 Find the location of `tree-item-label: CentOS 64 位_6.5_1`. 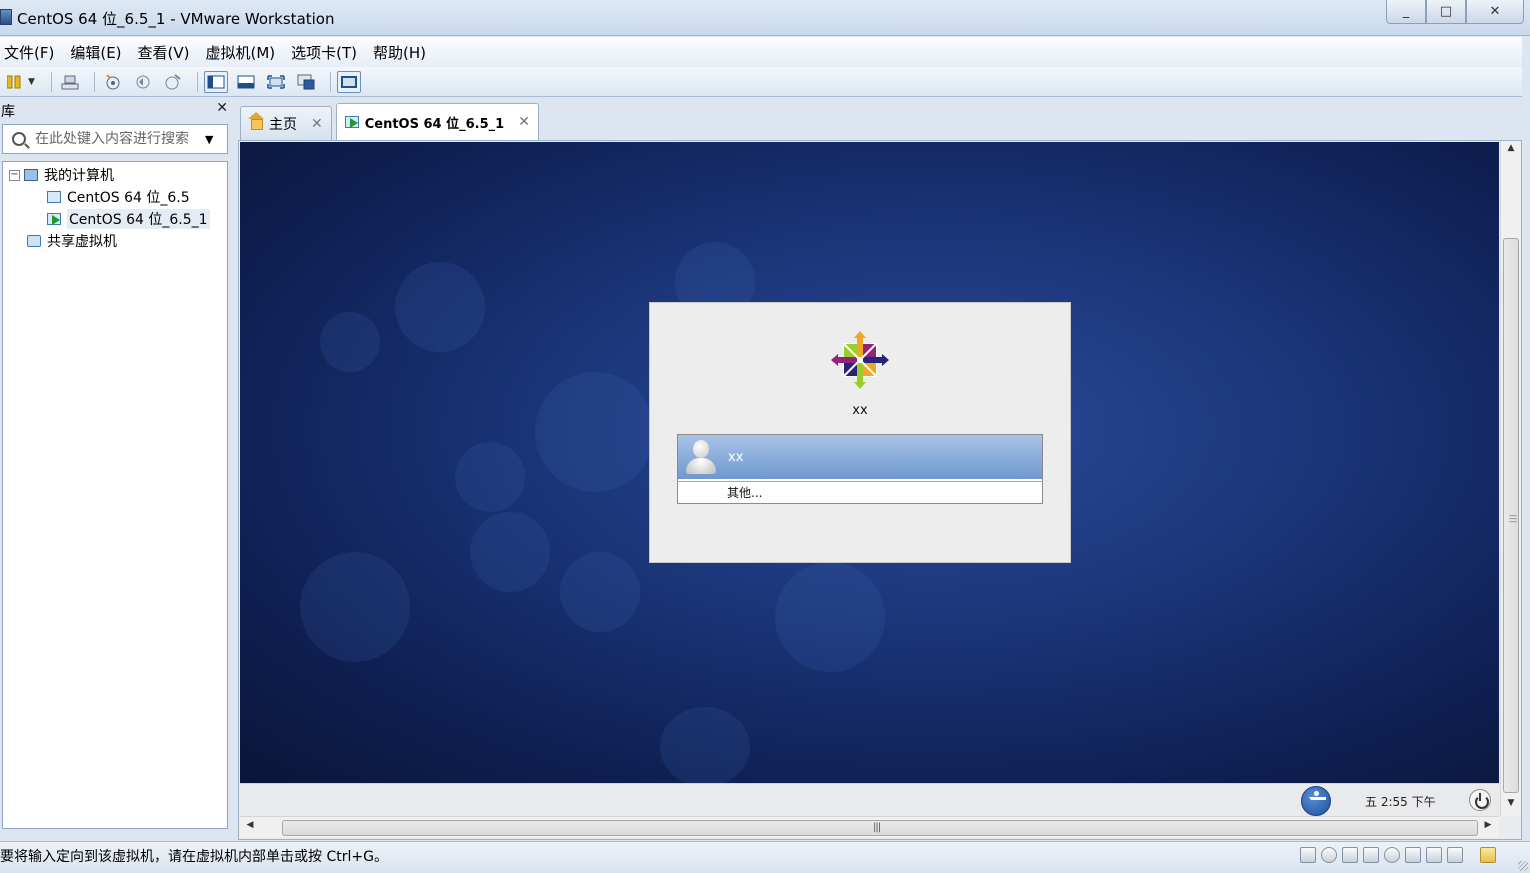

tree-item-label: CentOS 64 位_6.5_1 is located at coordinates (138, 219).